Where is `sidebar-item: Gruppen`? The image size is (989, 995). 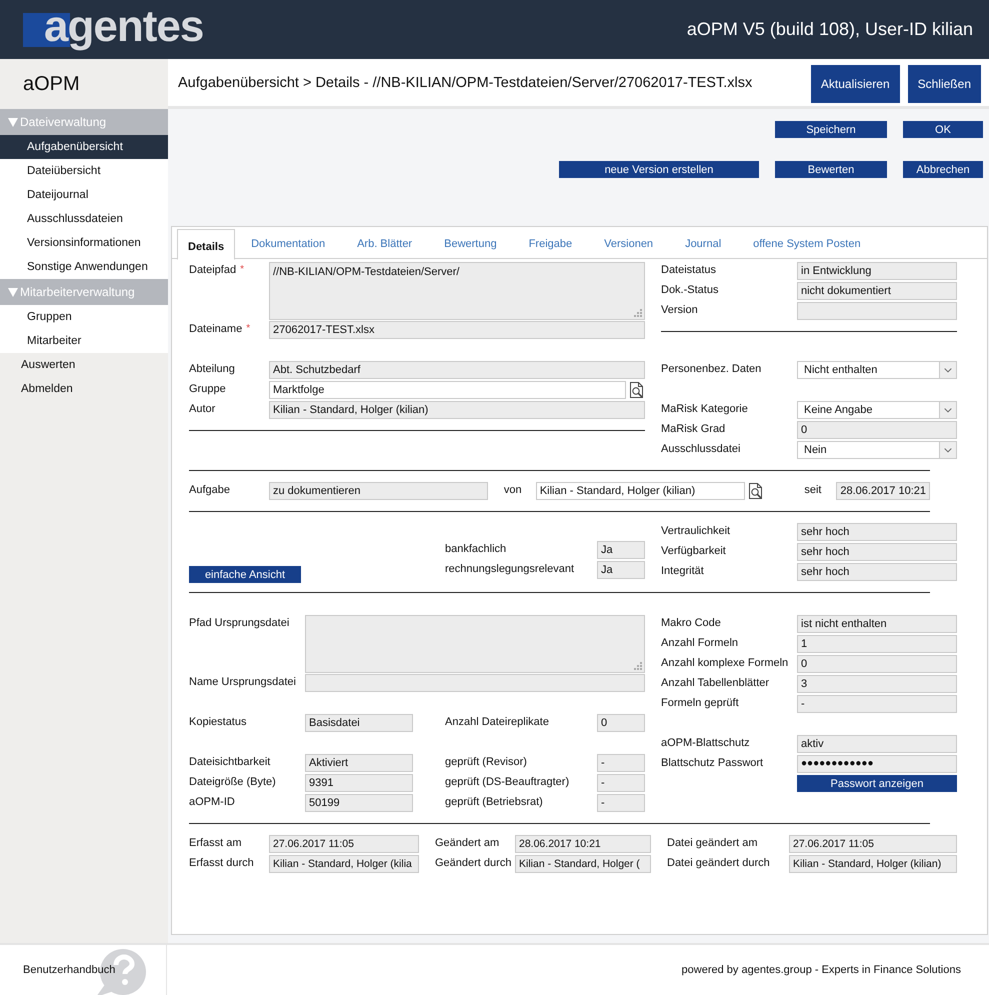 sidebar-item: Gruppen is located at coordinates (84, 317).